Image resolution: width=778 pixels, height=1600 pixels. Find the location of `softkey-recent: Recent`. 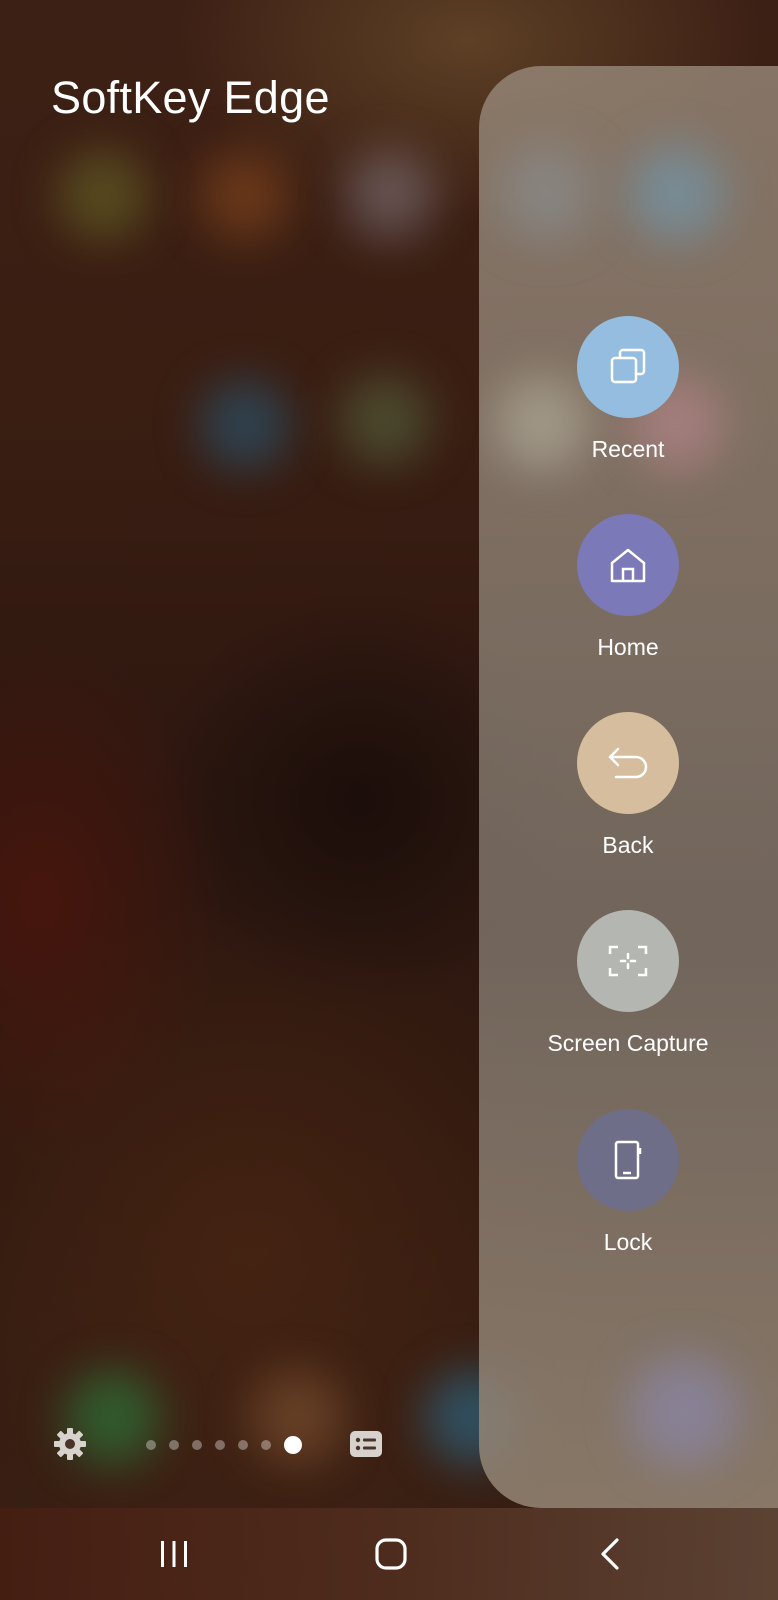

softkey-recent: Recent is located at coordinates (628, 389).